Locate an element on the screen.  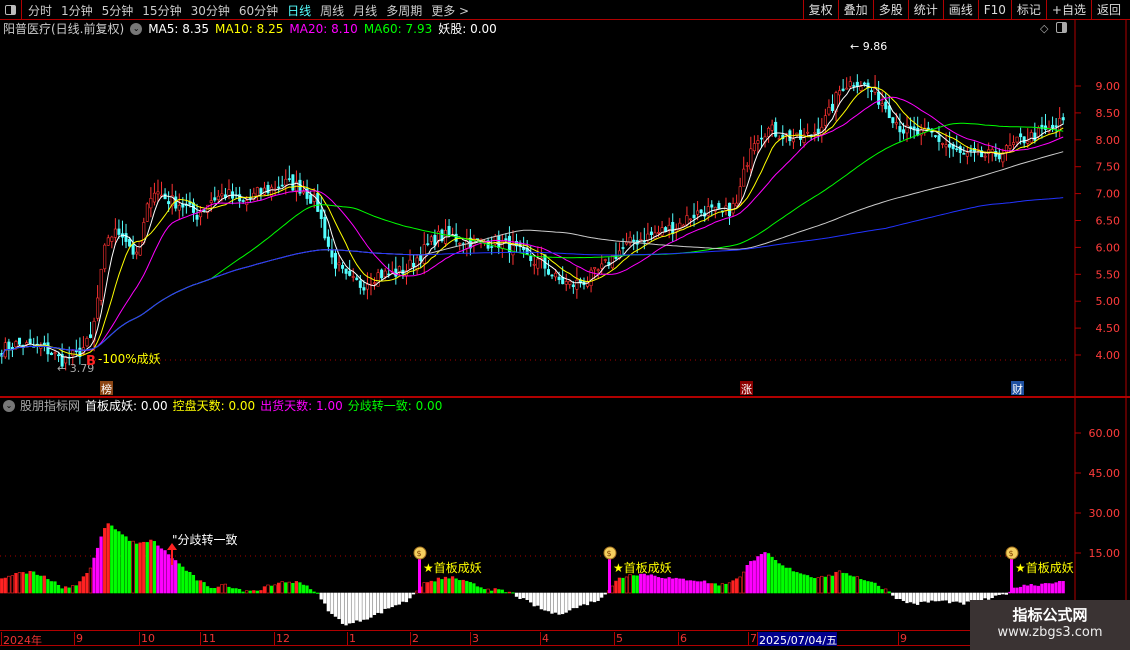
date-label: 9 is located at coordinates (78, 639).